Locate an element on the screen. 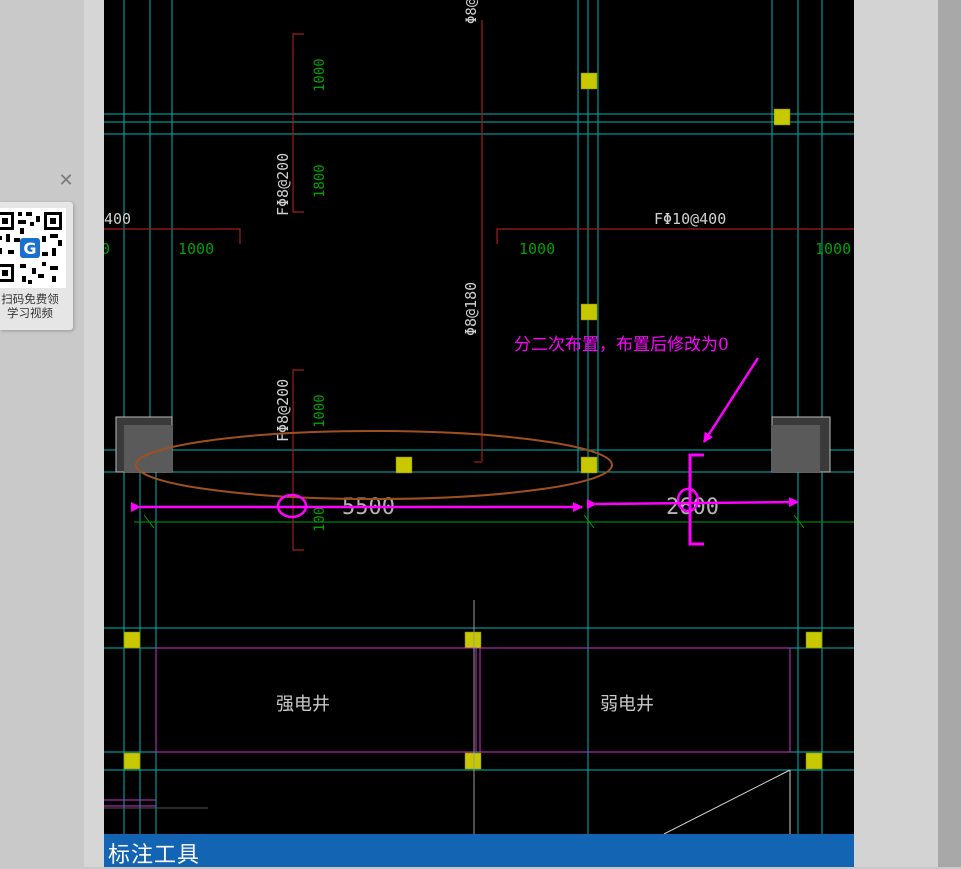  highlight-ellipse is located at coordinates (374, 465).